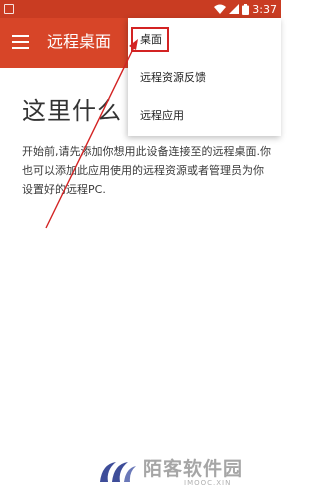  Describe the element at coordinates (150, 39) in the screenshot. I see `highlight-annotation-box` at that location.